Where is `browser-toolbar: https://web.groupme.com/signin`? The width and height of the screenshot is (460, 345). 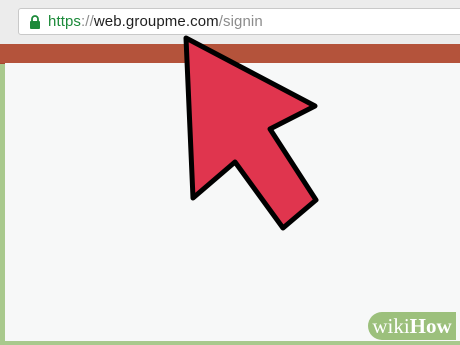
browser-toolbar: https://web.groupme.com/signin is located at coordinates (230, 22).